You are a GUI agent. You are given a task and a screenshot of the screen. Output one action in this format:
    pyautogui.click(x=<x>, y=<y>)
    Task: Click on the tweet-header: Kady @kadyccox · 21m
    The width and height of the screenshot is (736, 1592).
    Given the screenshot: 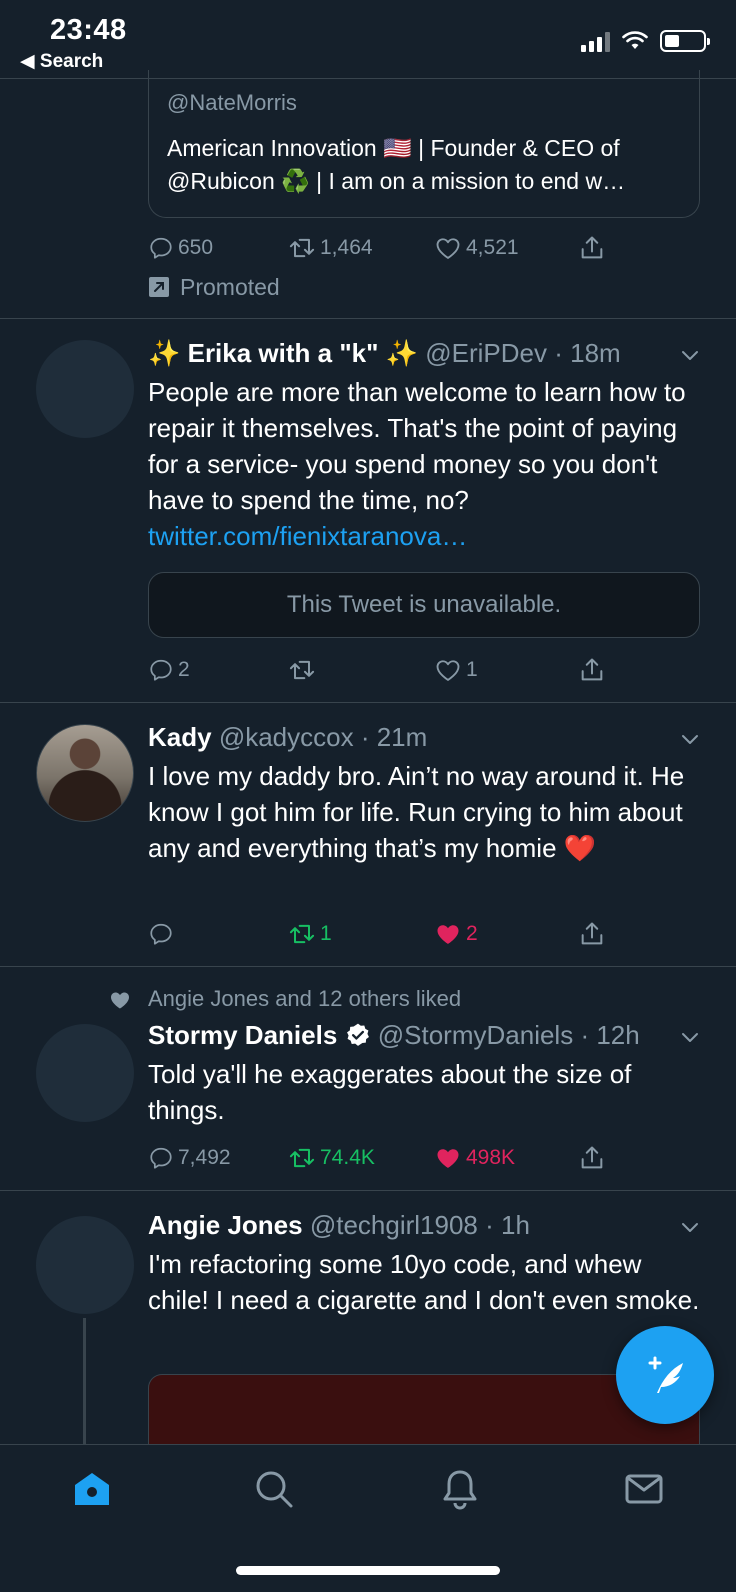 What is the action you would take?
    pyautogui.click(x=288, y=737)
    